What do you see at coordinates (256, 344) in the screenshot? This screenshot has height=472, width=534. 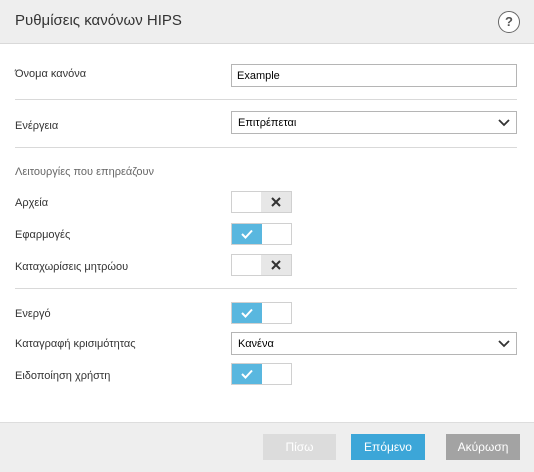 I see `log-severity-value: Κανένα` at bounding box center [256, 344].